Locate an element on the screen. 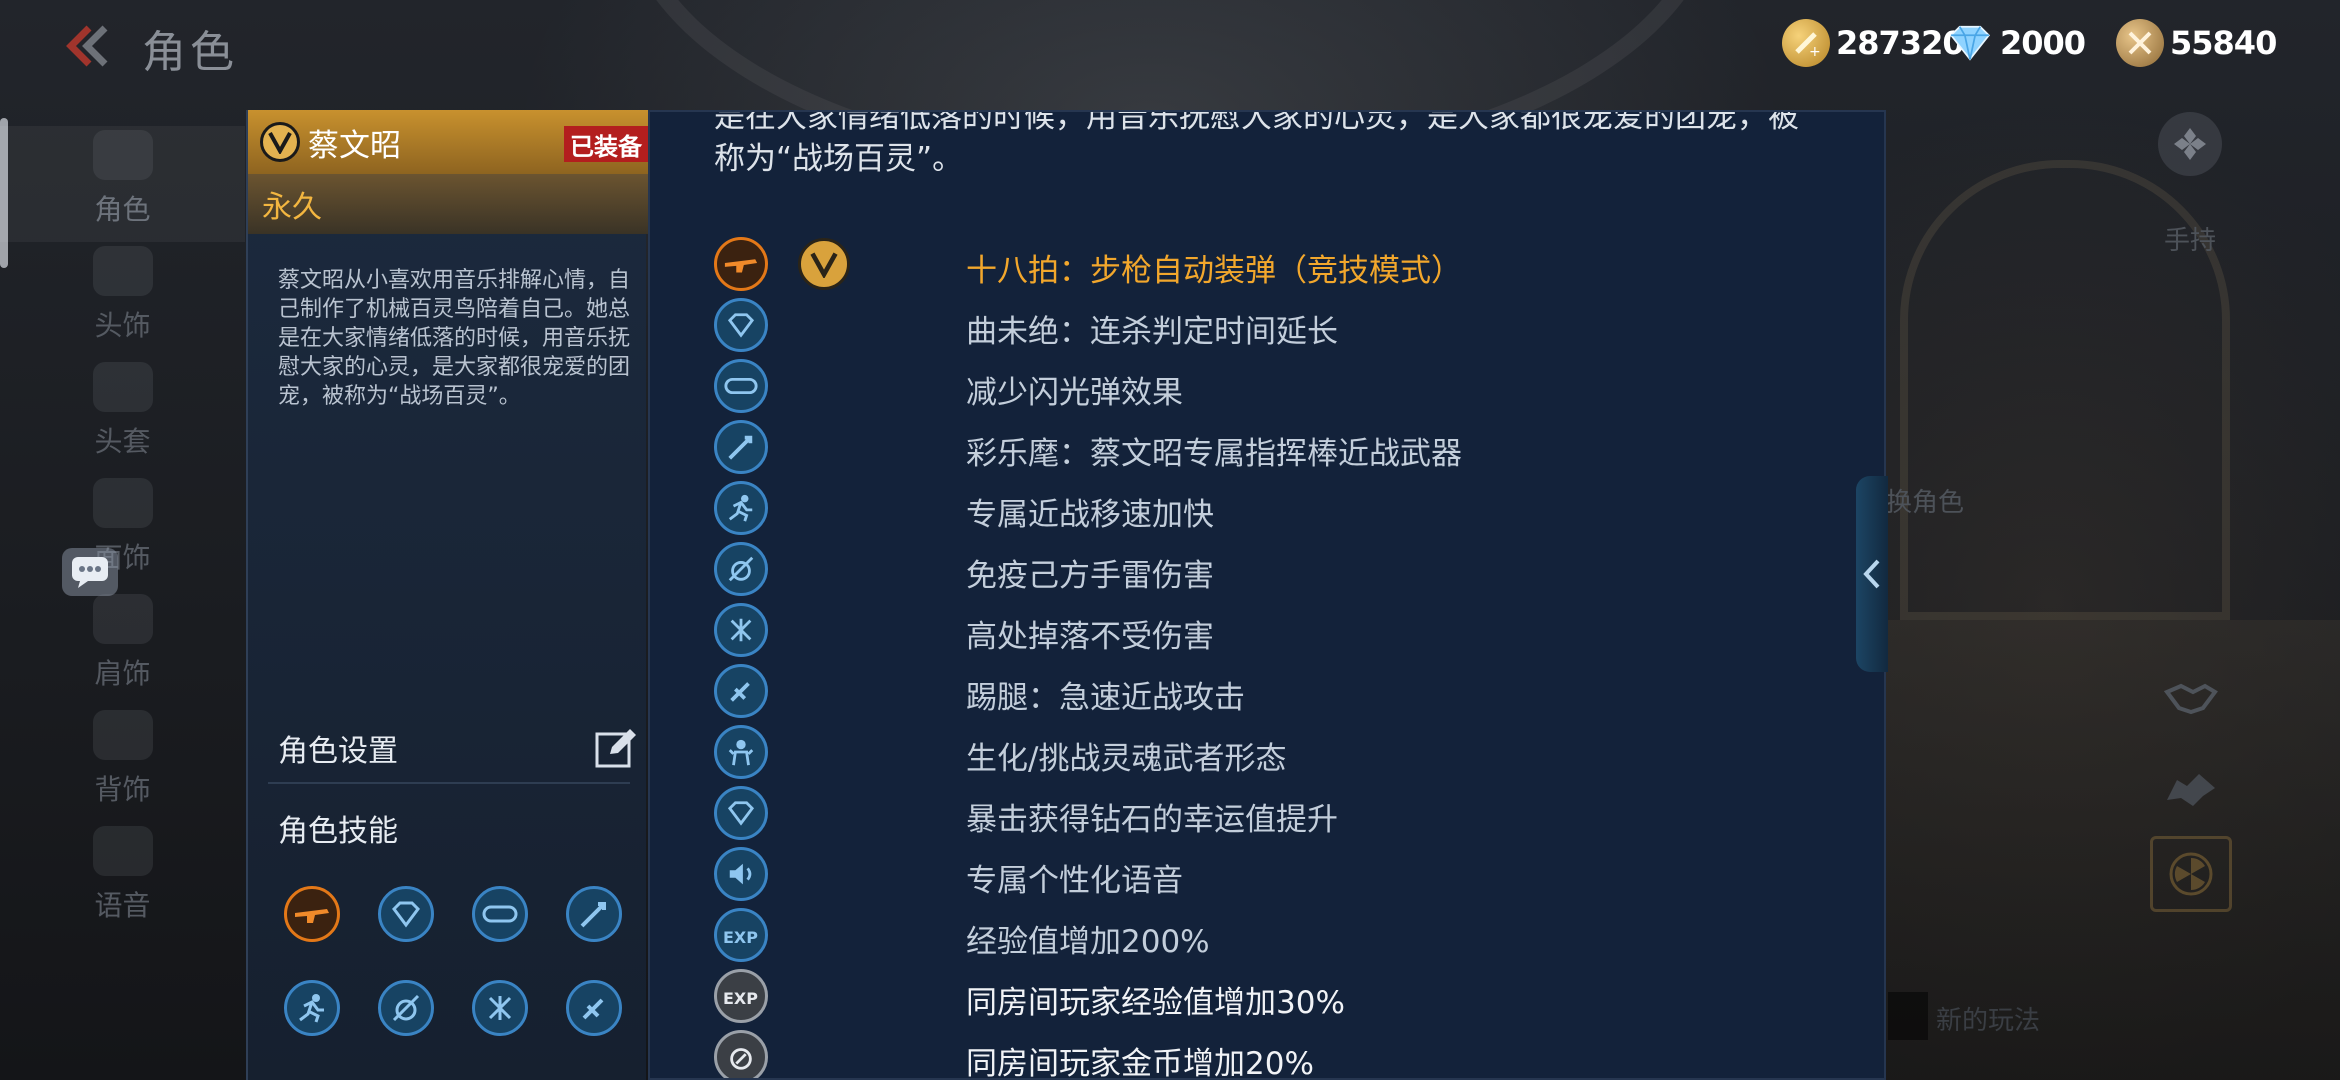  nav-label: 角色 is located at coordinates (122, 209).